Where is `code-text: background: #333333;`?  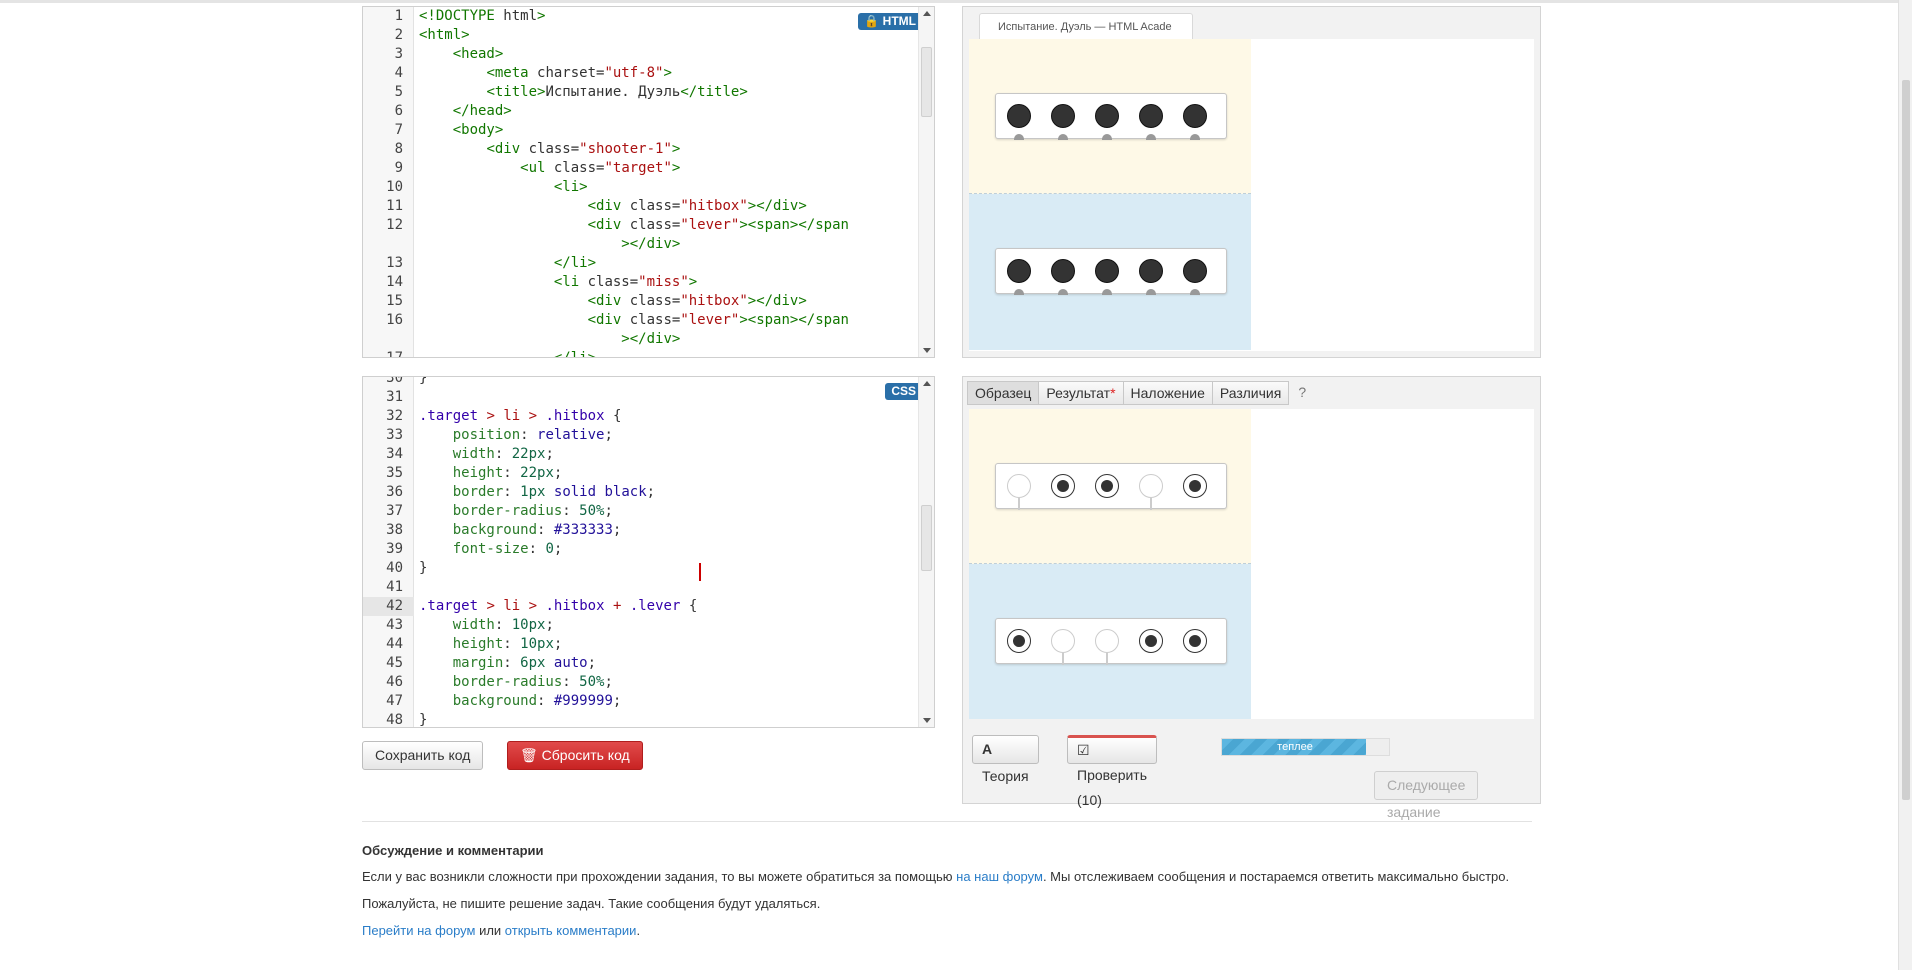
code-text: background: #333333; is located at coordinates (520, 530).